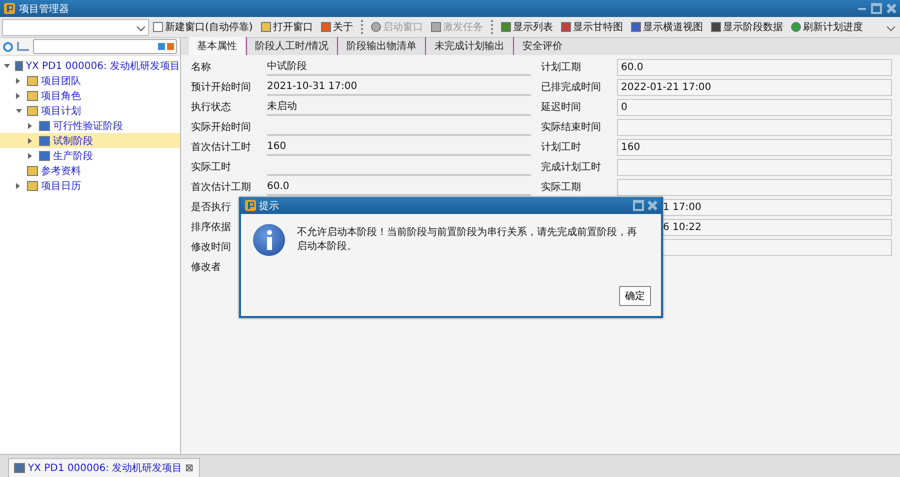 The width and height of the screenshot is (900, 477). What do you see at coordinates (666, 27) in the screenshot?
I see `toolbar-button: 显示横道视图` at bounding box center [666, 27].